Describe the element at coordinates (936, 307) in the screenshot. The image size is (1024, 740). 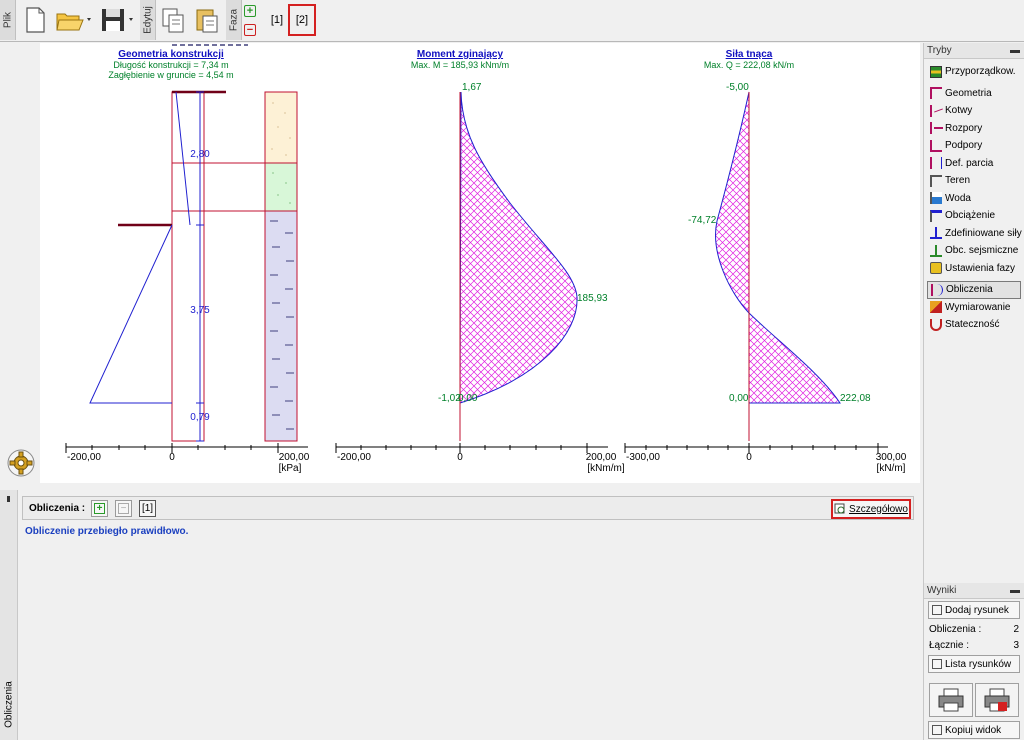
I see `dimensioning-icon` at that location.